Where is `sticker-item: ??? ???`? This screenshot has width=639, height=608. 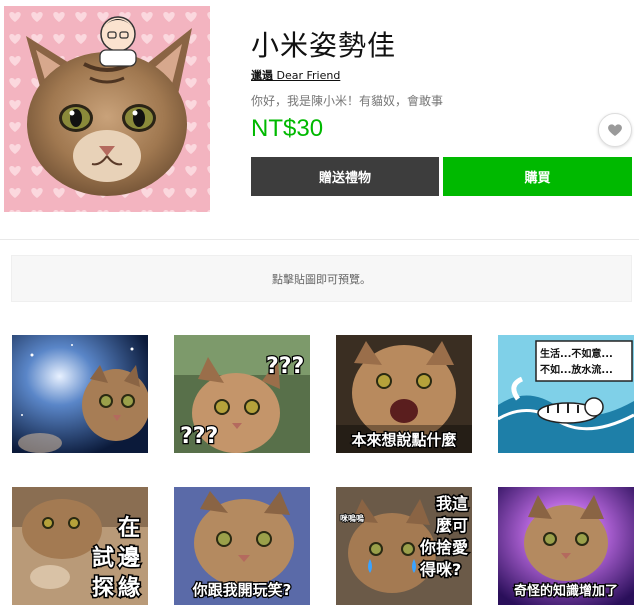
sticker-item: ??? ??? is located at coordinates (242, 394).